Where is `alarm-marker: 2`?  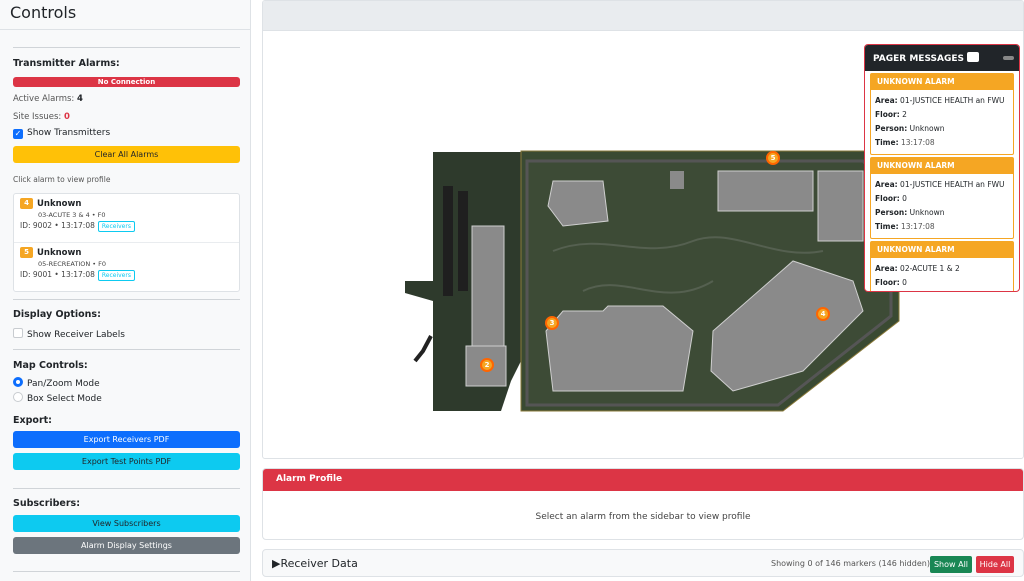
alarm-marker: 2 is located at coordinates (487, 365).